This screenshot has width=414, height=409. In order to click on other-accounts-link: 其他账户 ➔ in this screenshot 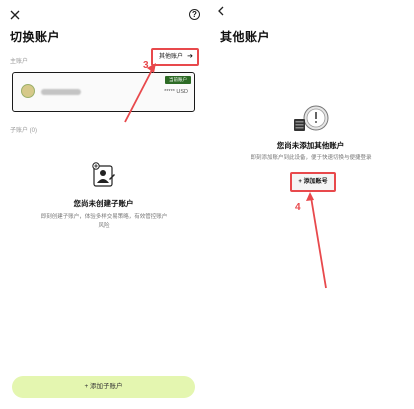, I will do `click(175, 57)`.